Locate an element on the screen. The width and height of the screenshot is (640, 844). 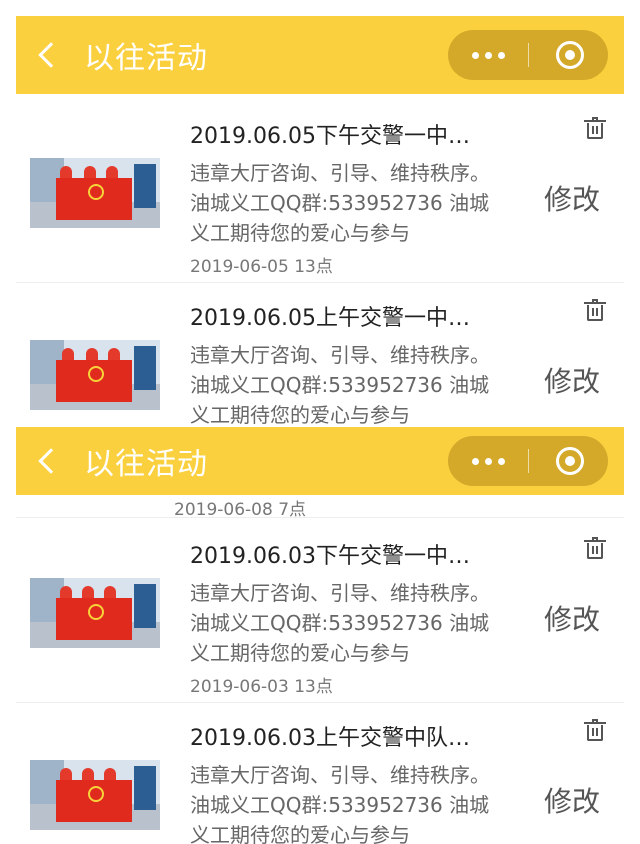
bottom-navbar: 以往活动 is located at coordinates (320, 461).